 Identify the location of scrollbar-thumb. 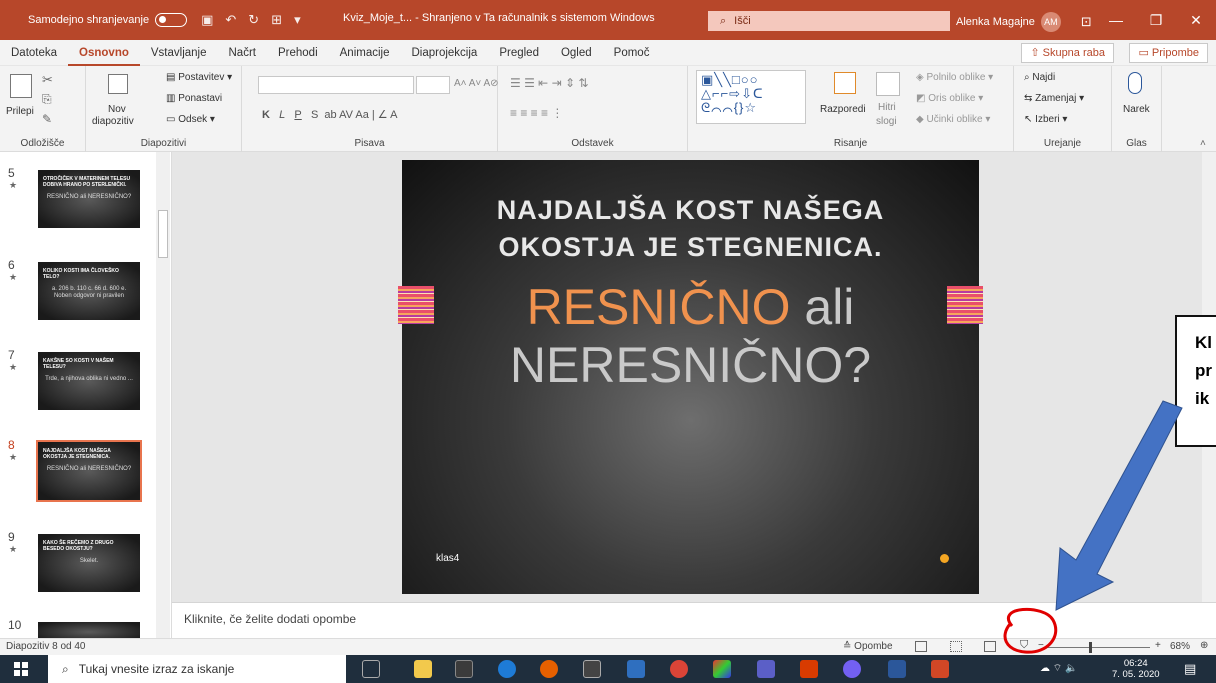
(163, 234).